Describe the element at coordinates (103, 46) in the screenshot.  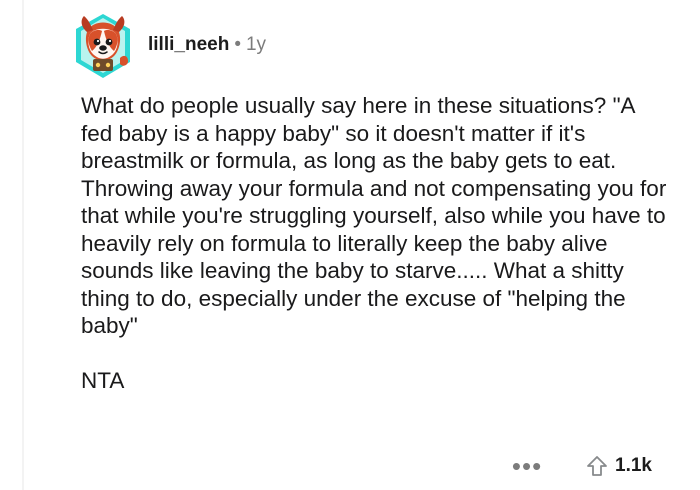
I see `avatar` at that location.